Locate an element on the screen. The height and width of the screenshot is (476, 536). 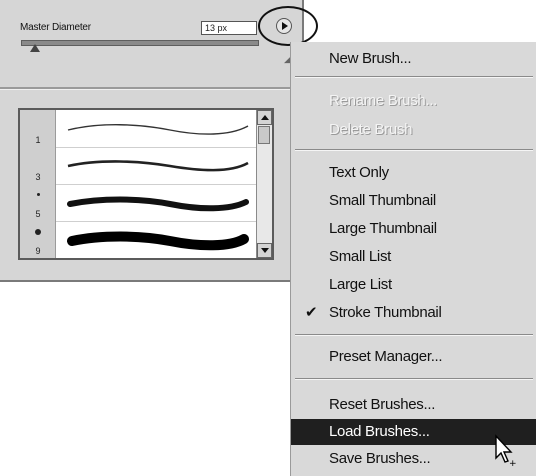
brush-size-label: 3 is located at coordinates (38, 177).